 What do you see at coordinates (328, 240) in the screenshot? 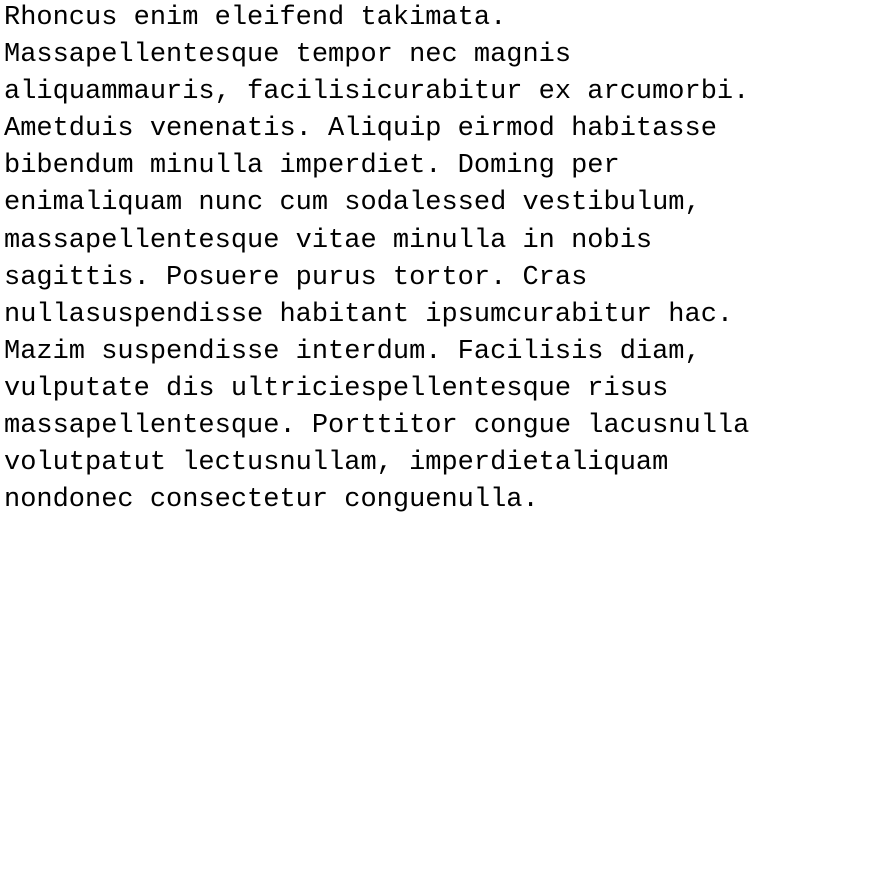
I see `text-line-7: massapellentesque vitae minulla in nobis` at bounding box center [328, 240].